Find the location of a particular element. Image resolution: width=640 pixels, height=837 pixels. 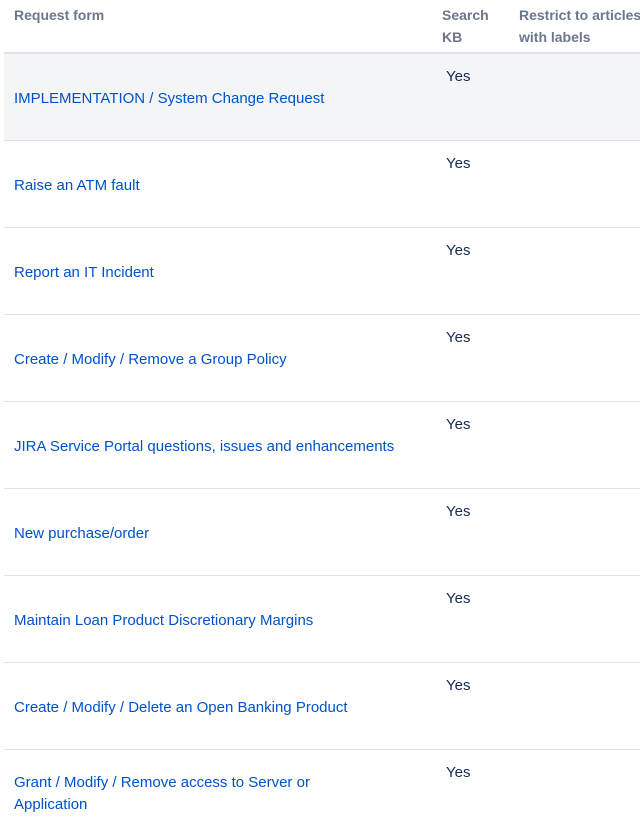

table-row: Raise an ATM fault Yes is located at coordinates (322, 184).